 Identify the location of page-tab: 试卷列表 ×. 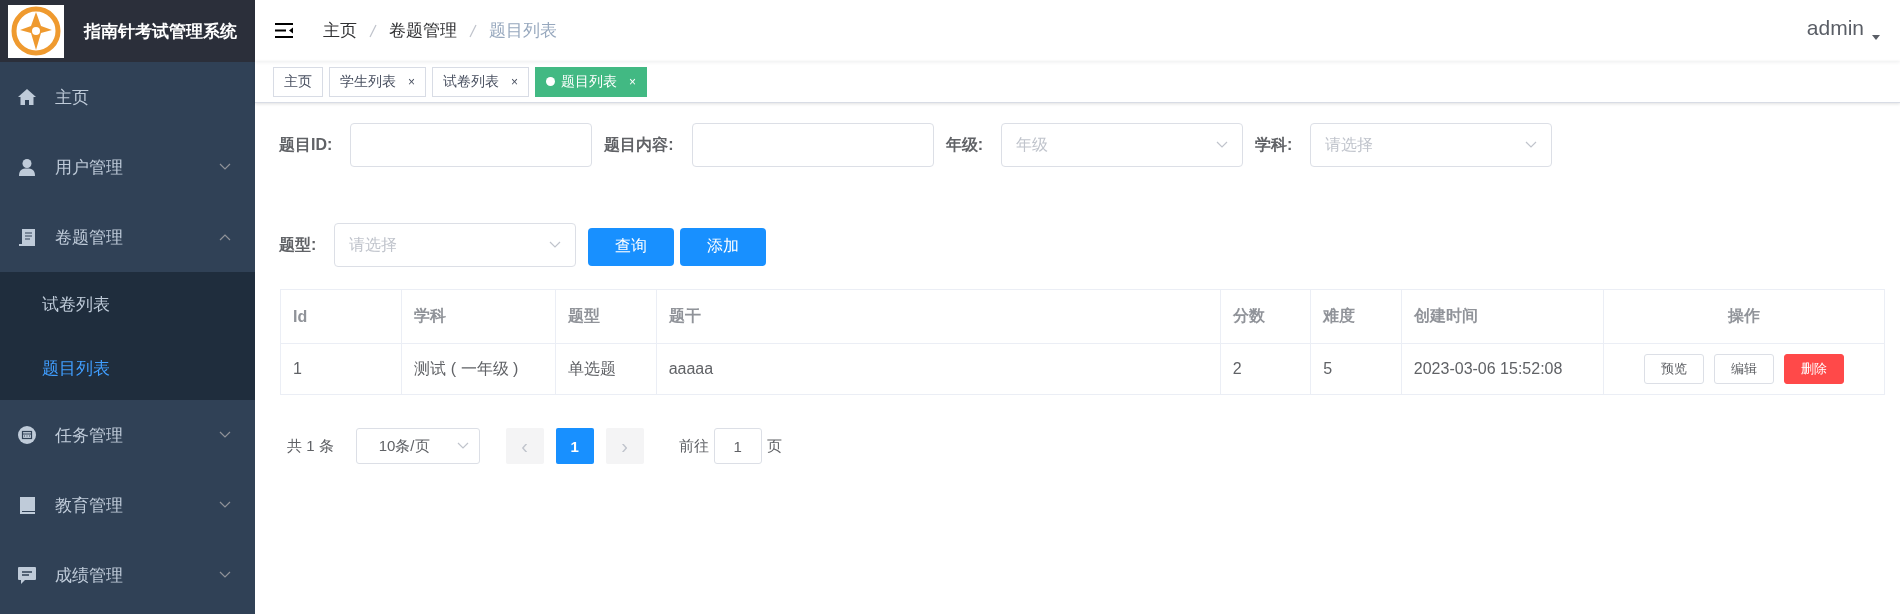
(481, 81).